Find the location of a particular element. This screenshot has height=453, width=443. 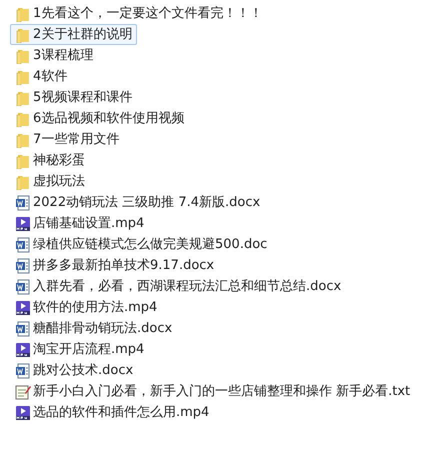

file-name: 6选品视频和软件使用视频 is located at coordinates (108, 118).